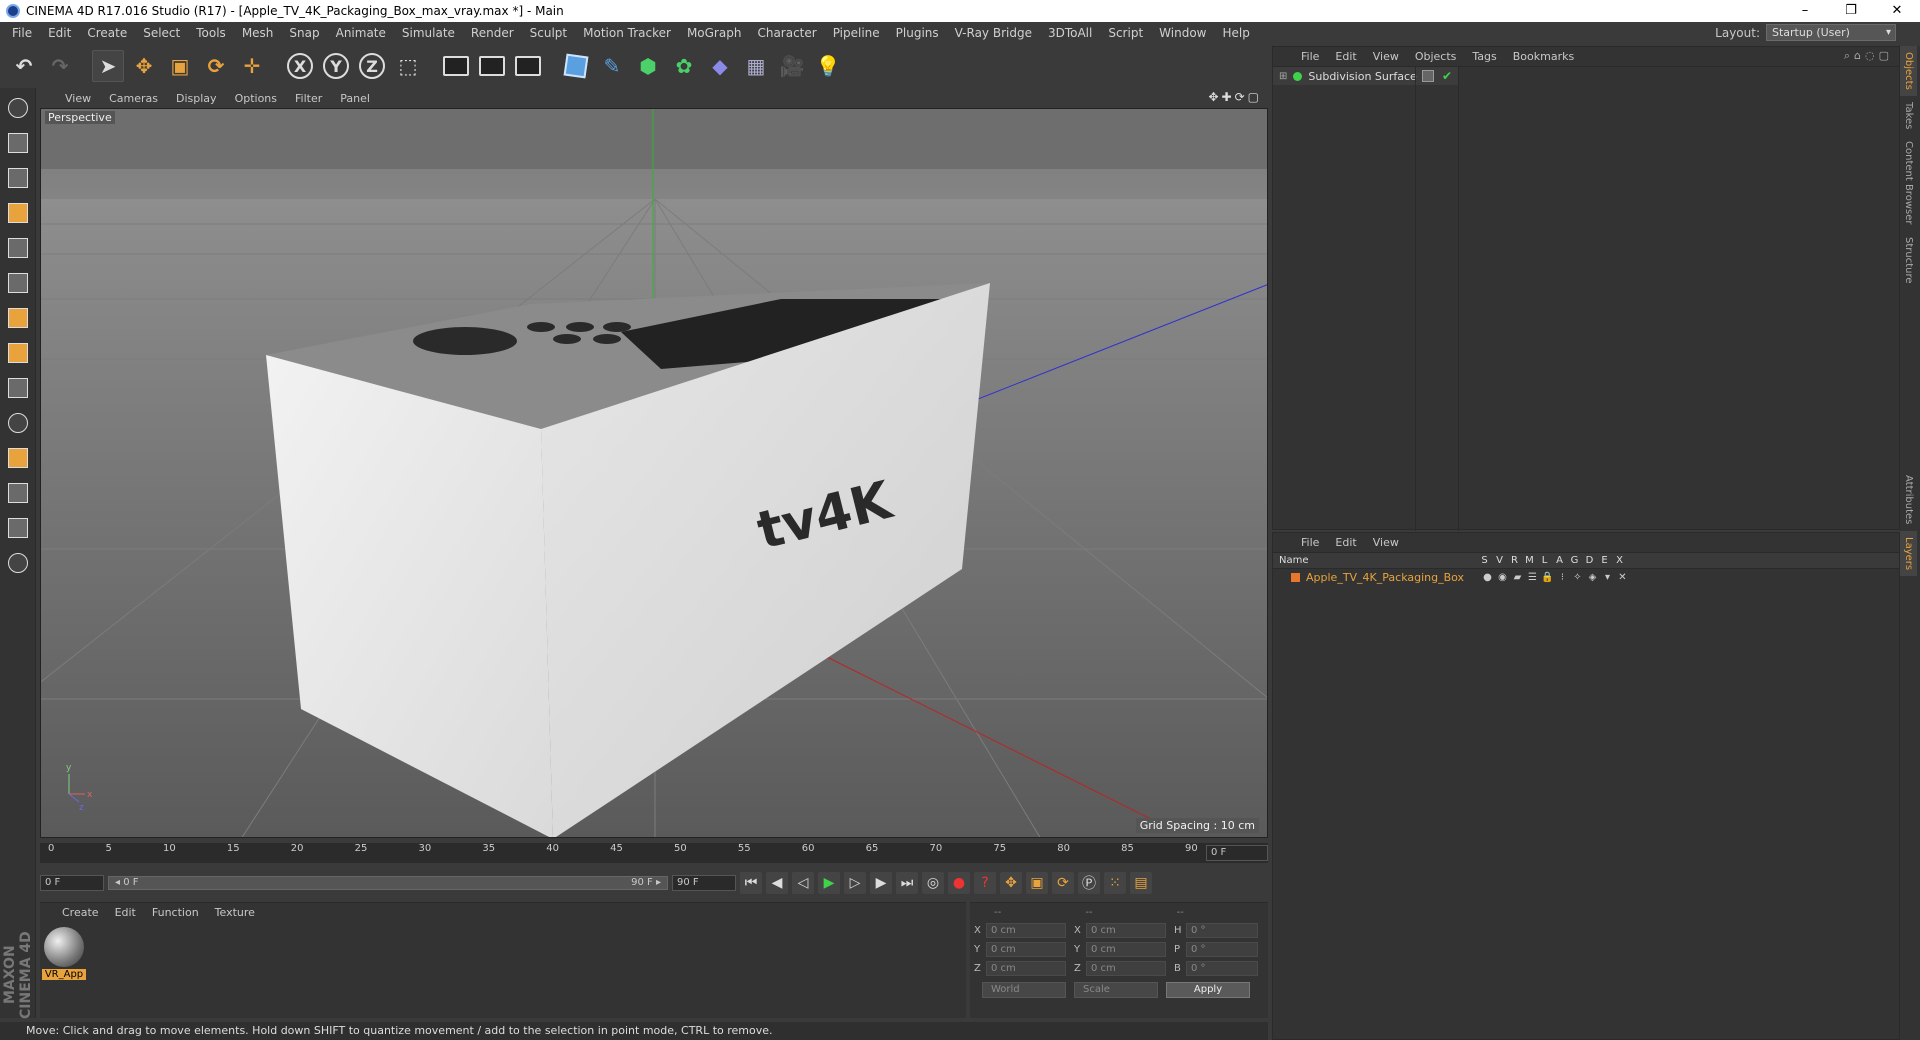 Image resolution: width=1920 pixels, height=1040 pixels. Describe the element at coordinates (175, 912) in the screenshot. I see `material-menu-function: Function` at that location.